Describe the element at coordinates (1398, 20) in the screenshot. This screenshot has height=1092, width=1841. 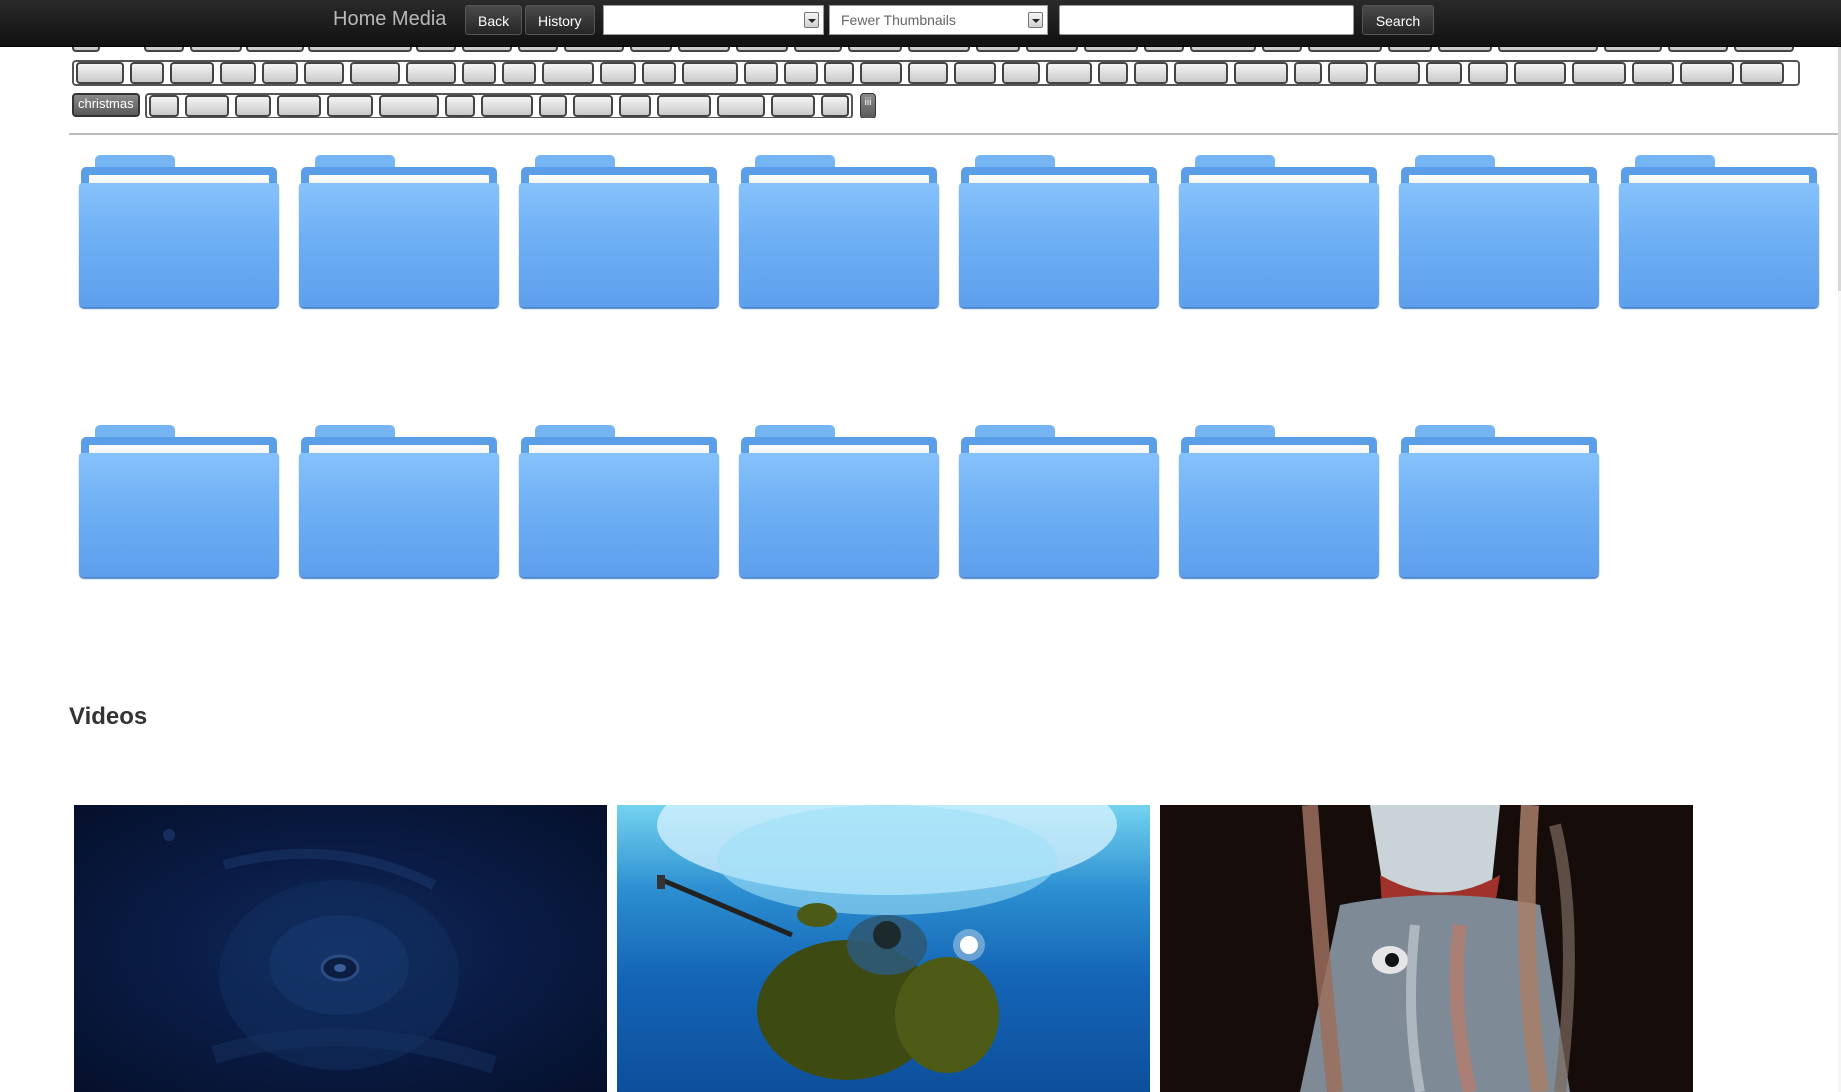
I see `search-button: Search` at that location.